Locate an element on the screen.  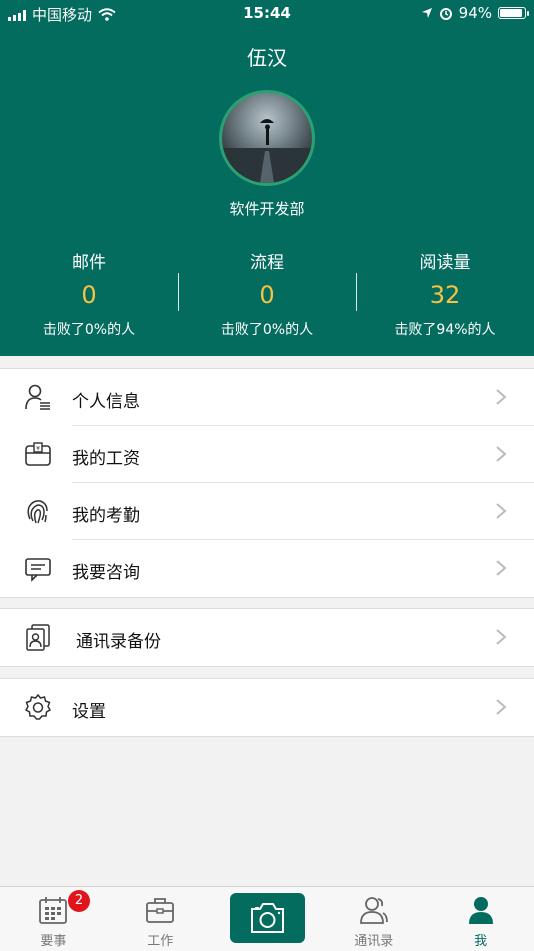
menu-label: 个人信息 is located at coordinates (106, 402).